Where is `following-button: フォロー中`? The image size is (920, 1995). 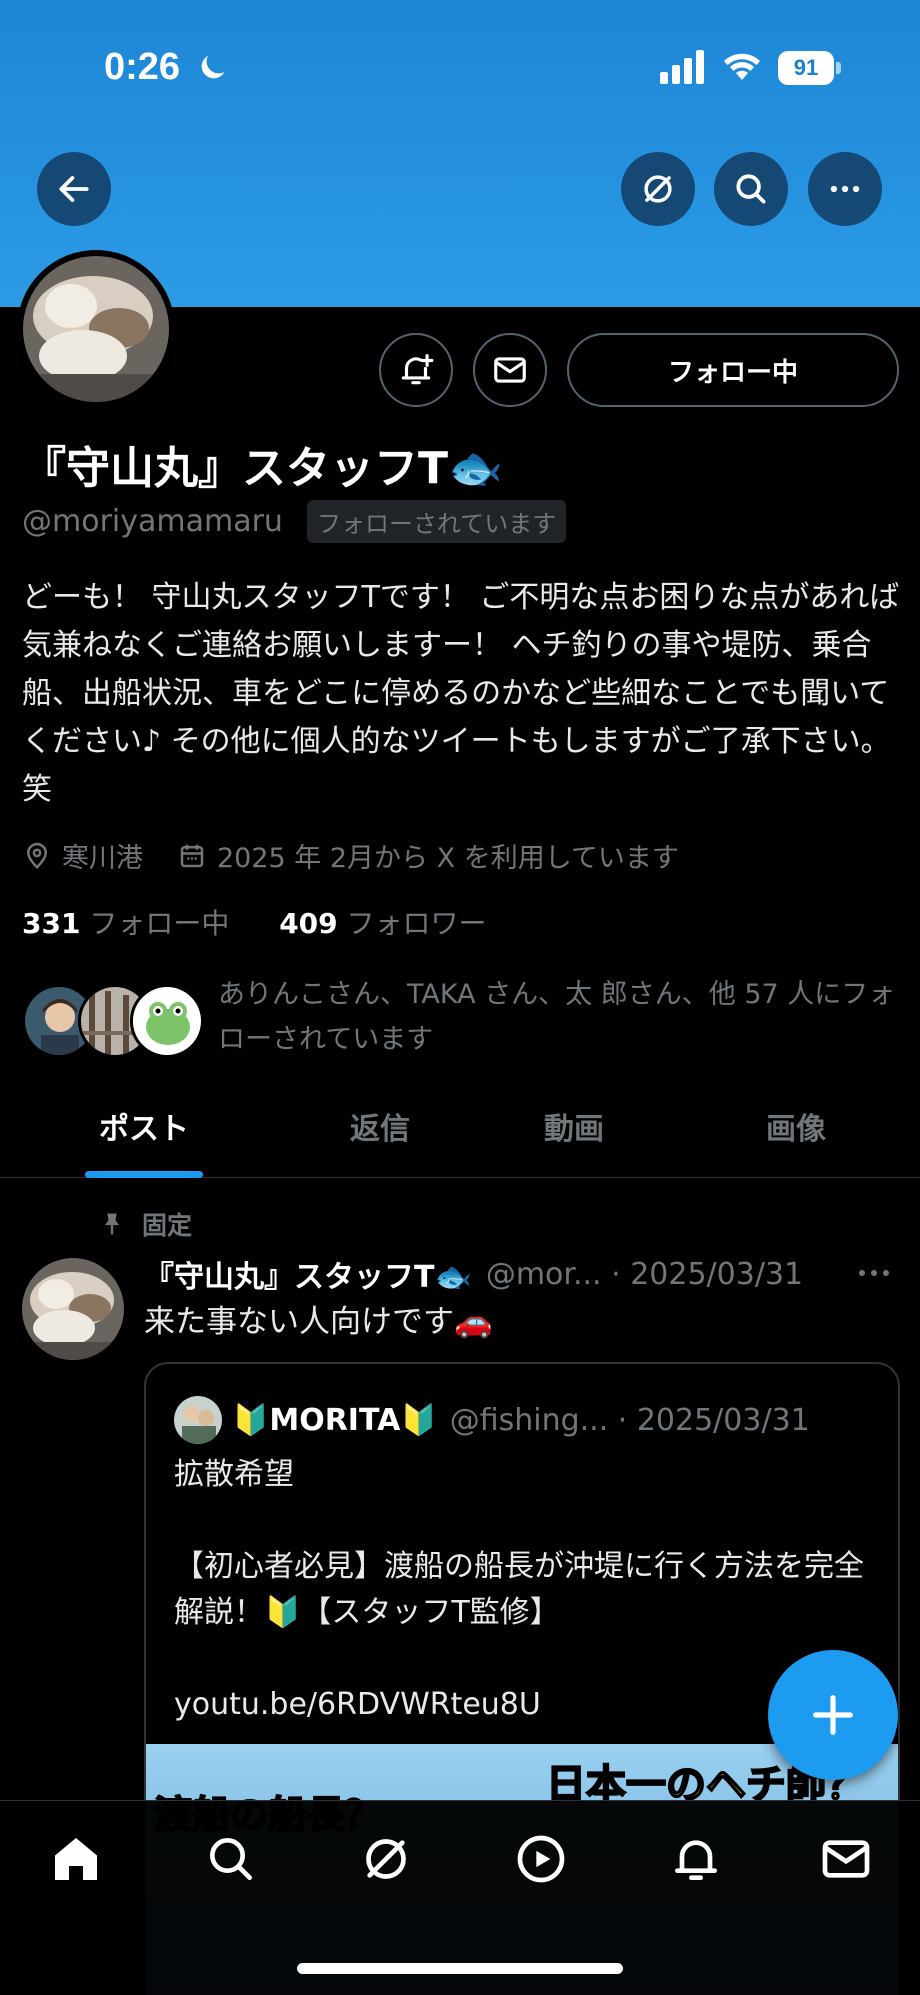 following-button: フォロー中 is located at coordinates (733, 370).